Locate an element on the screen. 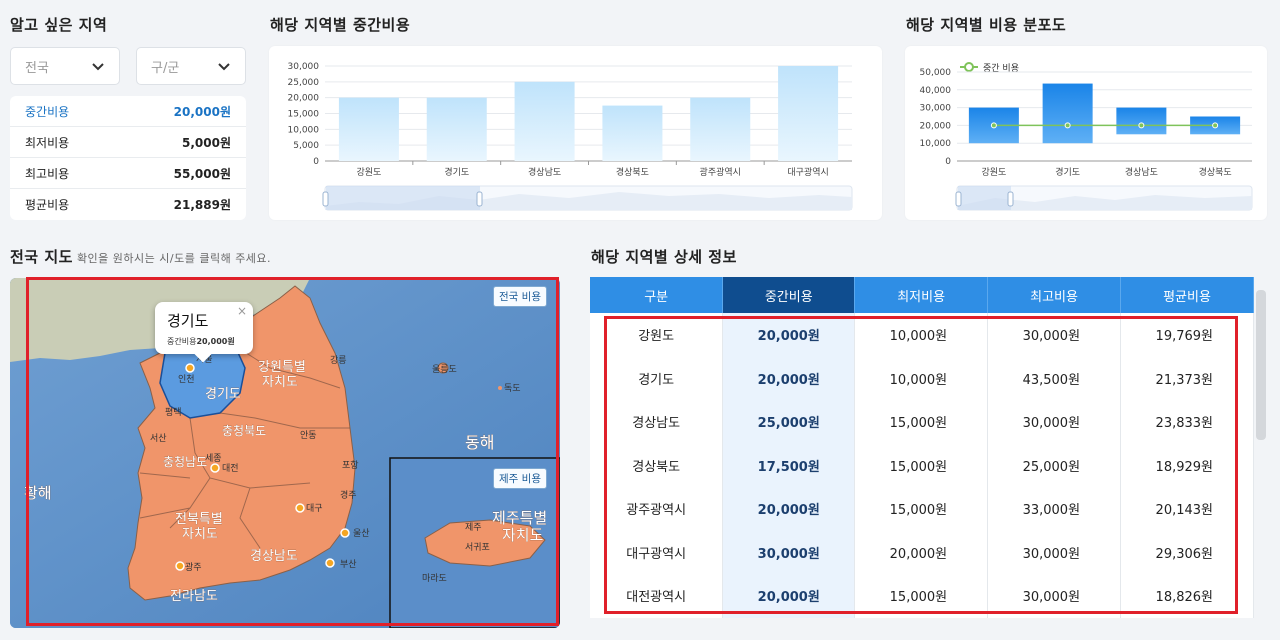  x-tick-label: 대구광역시 is located at coordinates (807, 172).